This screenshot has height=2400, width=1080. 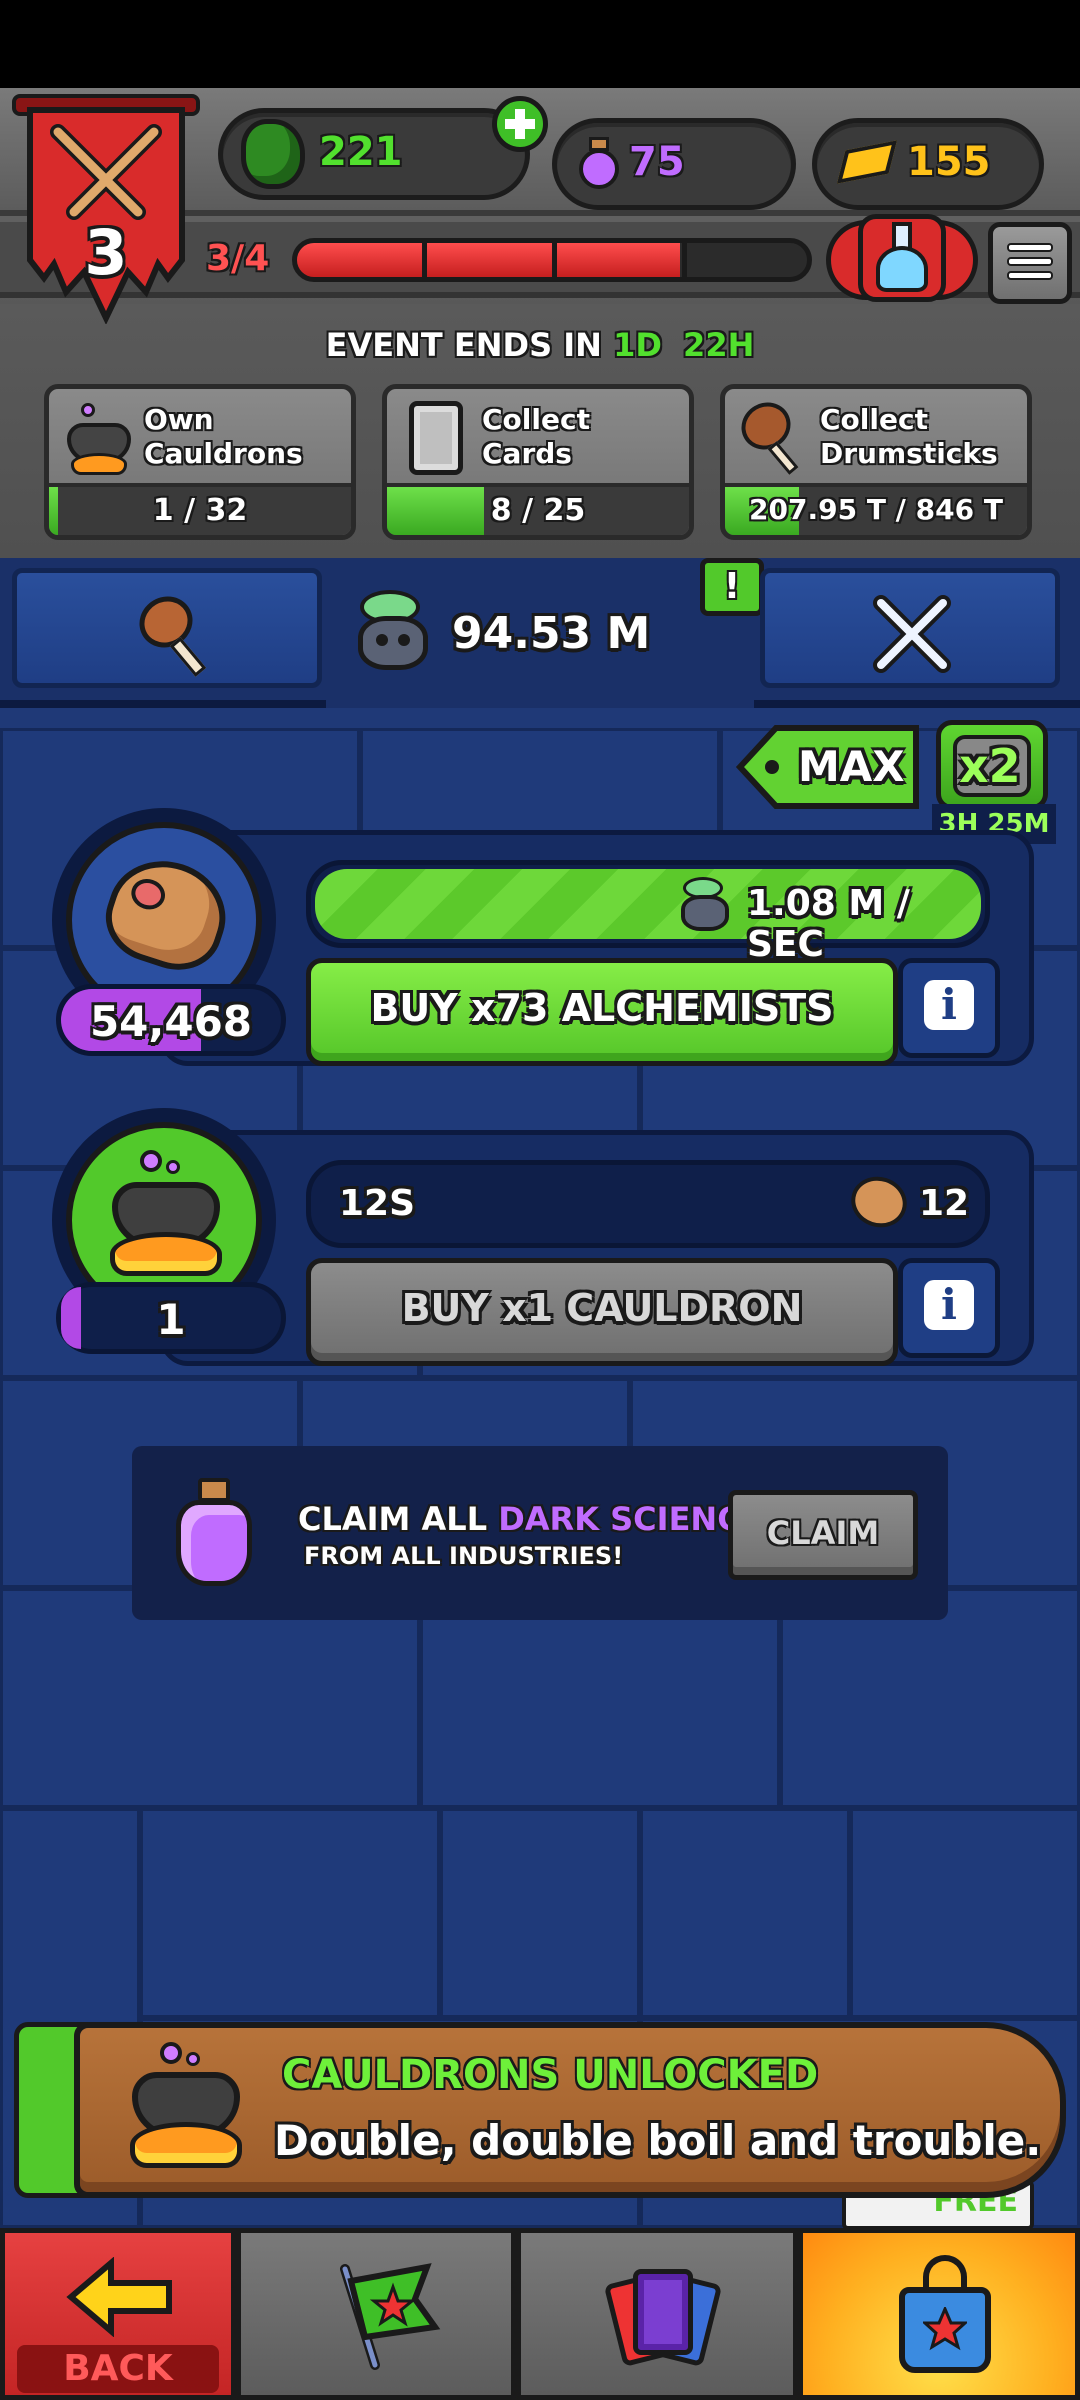 I want to click on boost-multiplier: x2, so click(x=990, y=766).